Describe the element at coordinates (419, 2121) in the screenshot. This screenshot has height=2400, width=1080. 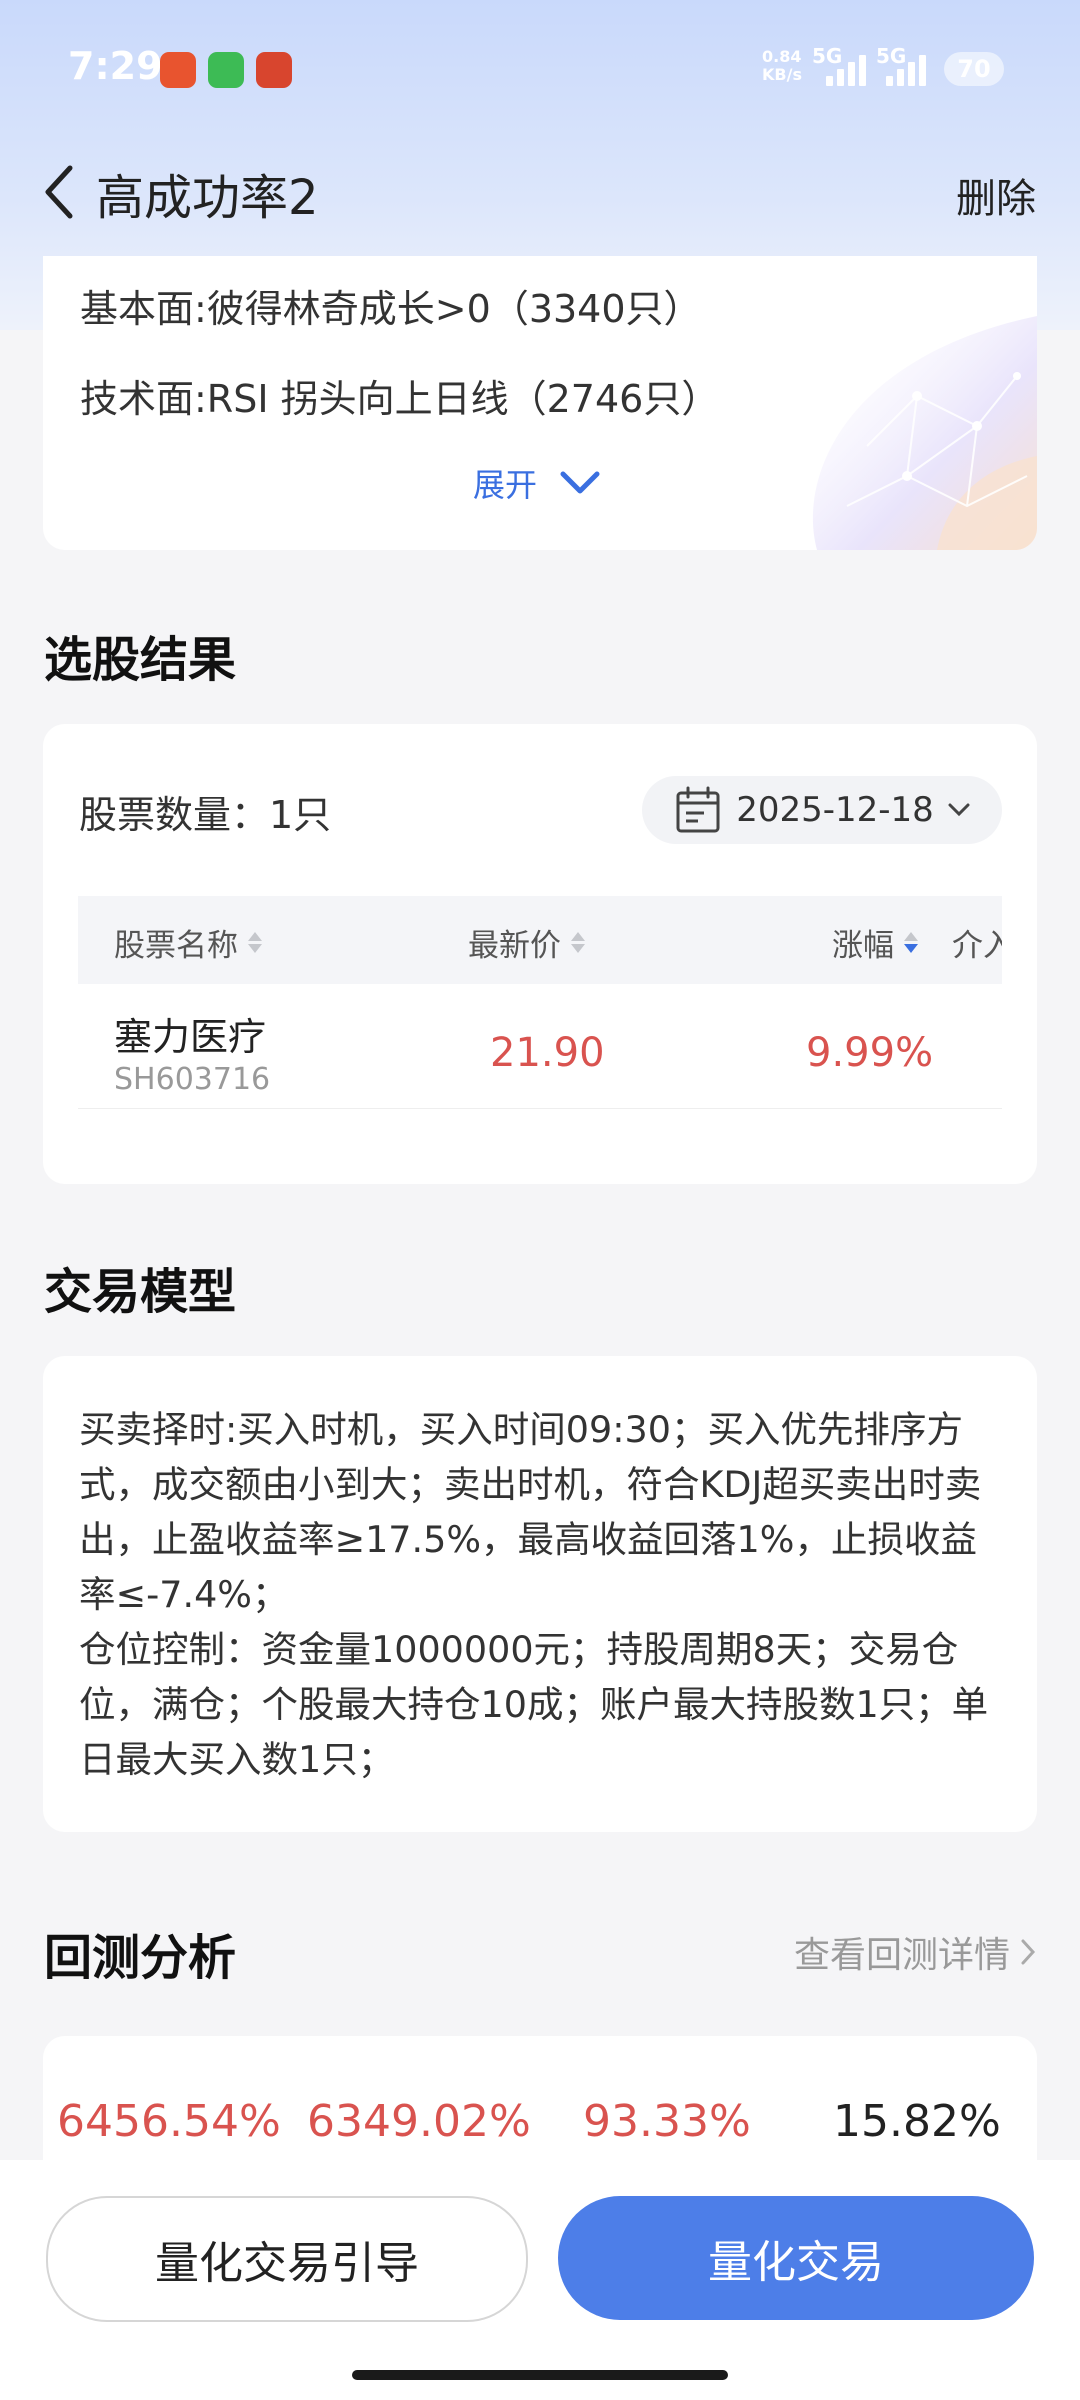
I see `backtest-value-2: 6349.02%` at that location.